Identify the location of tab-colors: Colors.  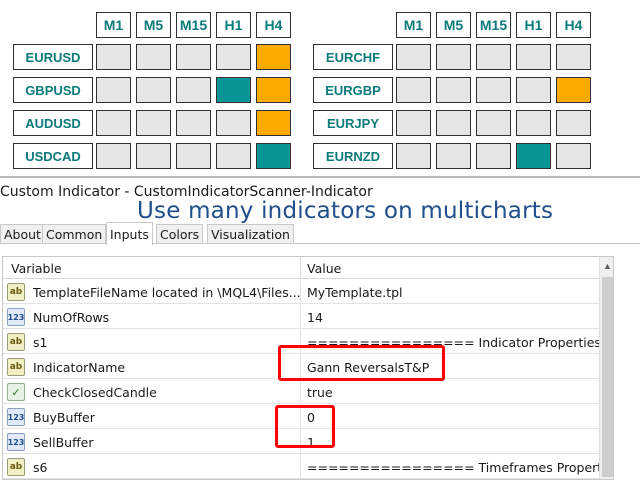
(180, 234).